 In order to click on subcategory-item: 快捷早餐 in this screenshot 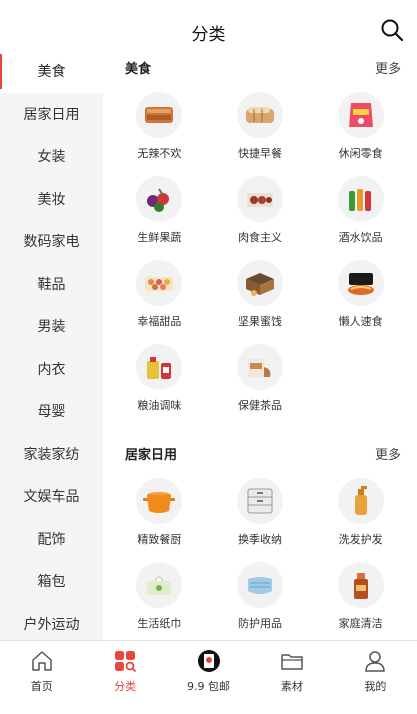, I will do `click(260, 126)`.